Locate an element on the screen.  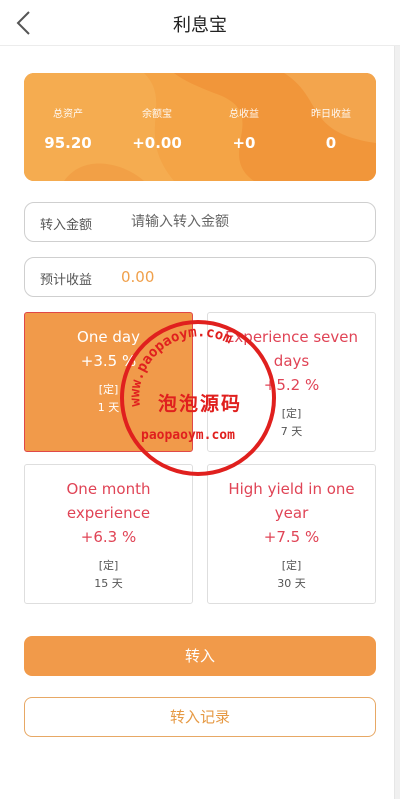
plan-rate: +3.5 % is located at coordinates (108, 361).